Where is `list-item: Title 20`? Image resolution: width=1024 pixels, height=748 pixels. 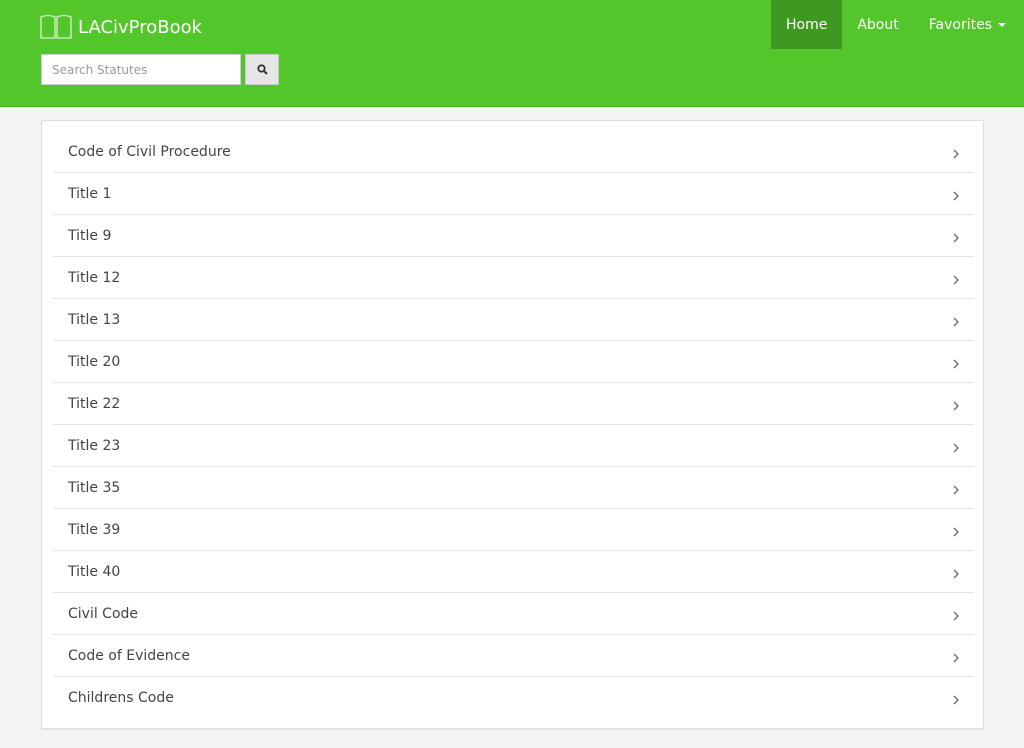 list-item: Title 20 is located at coordinates (513, 362).